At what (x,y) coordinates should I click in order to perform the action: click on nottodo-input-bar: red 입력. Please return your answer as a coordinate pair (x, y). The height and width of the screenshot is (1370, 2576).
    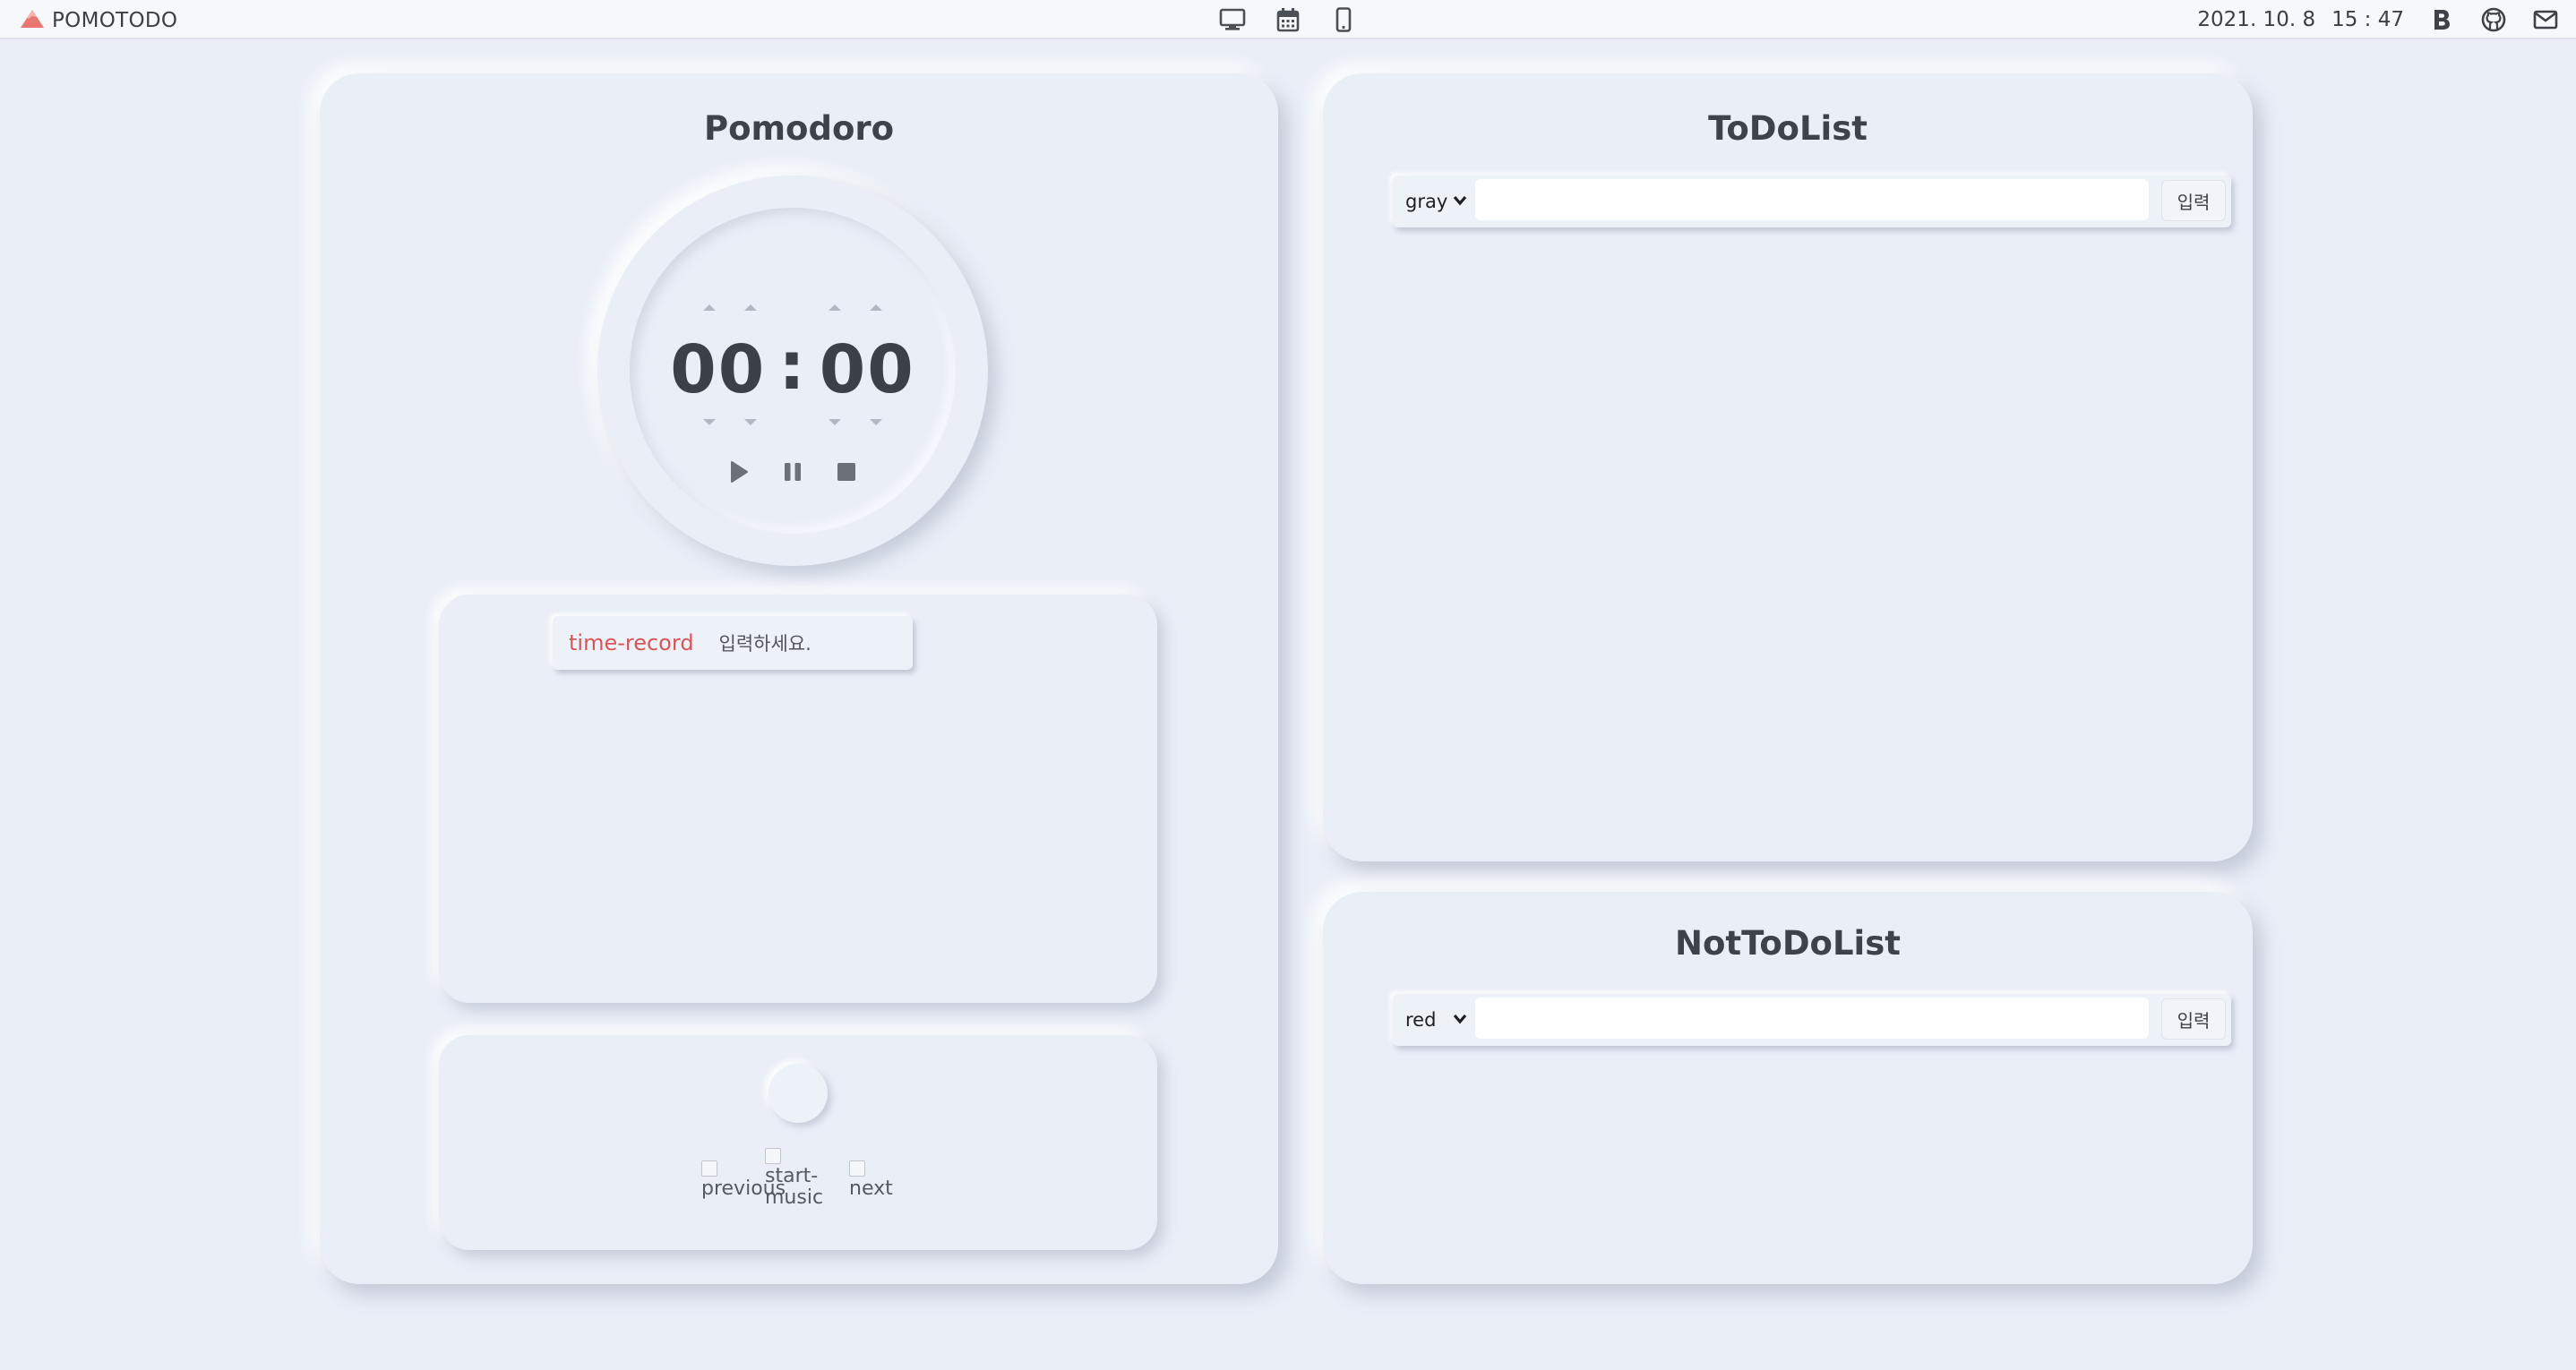
    Looking at the image, I should click on (1812, 1020).